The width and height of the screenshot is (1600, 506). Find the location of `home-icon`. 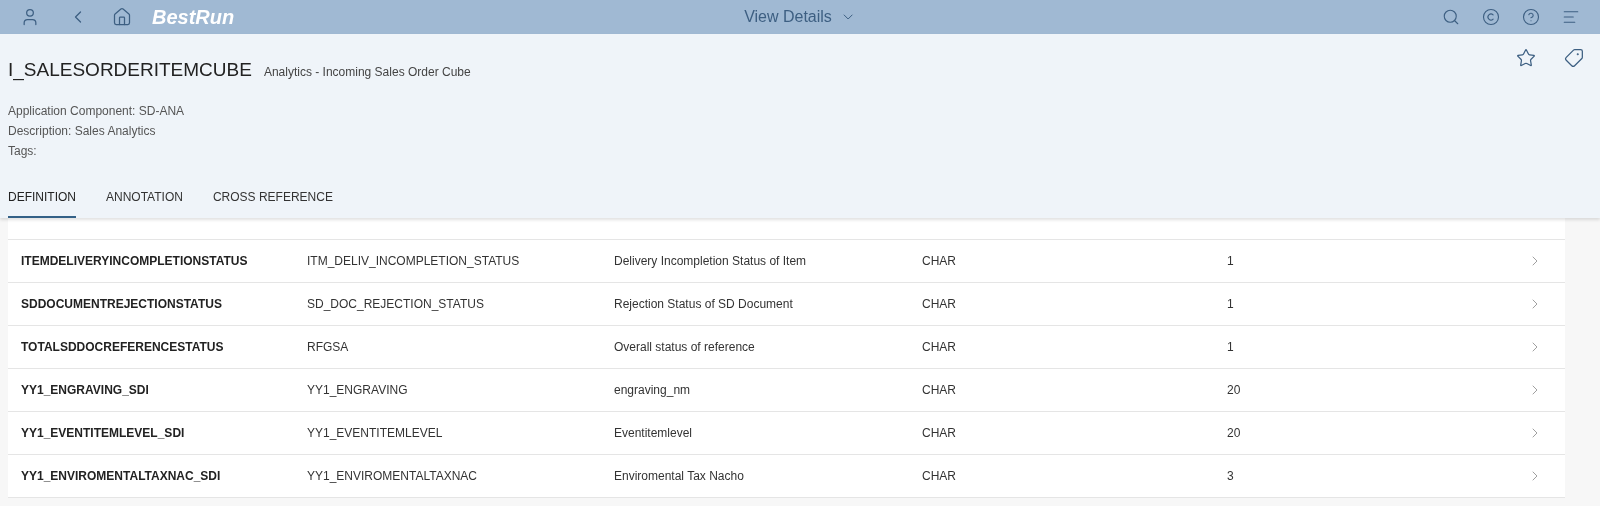

home-icon is located at coordinates (122, 17).